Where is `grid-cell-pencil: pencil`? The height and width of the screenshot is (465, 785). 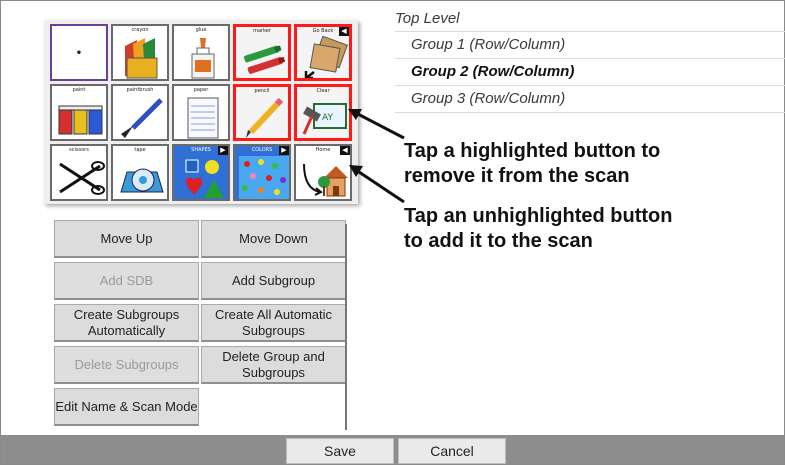 grid-cell-pencil: pencil is located at coordinates (262, 112).